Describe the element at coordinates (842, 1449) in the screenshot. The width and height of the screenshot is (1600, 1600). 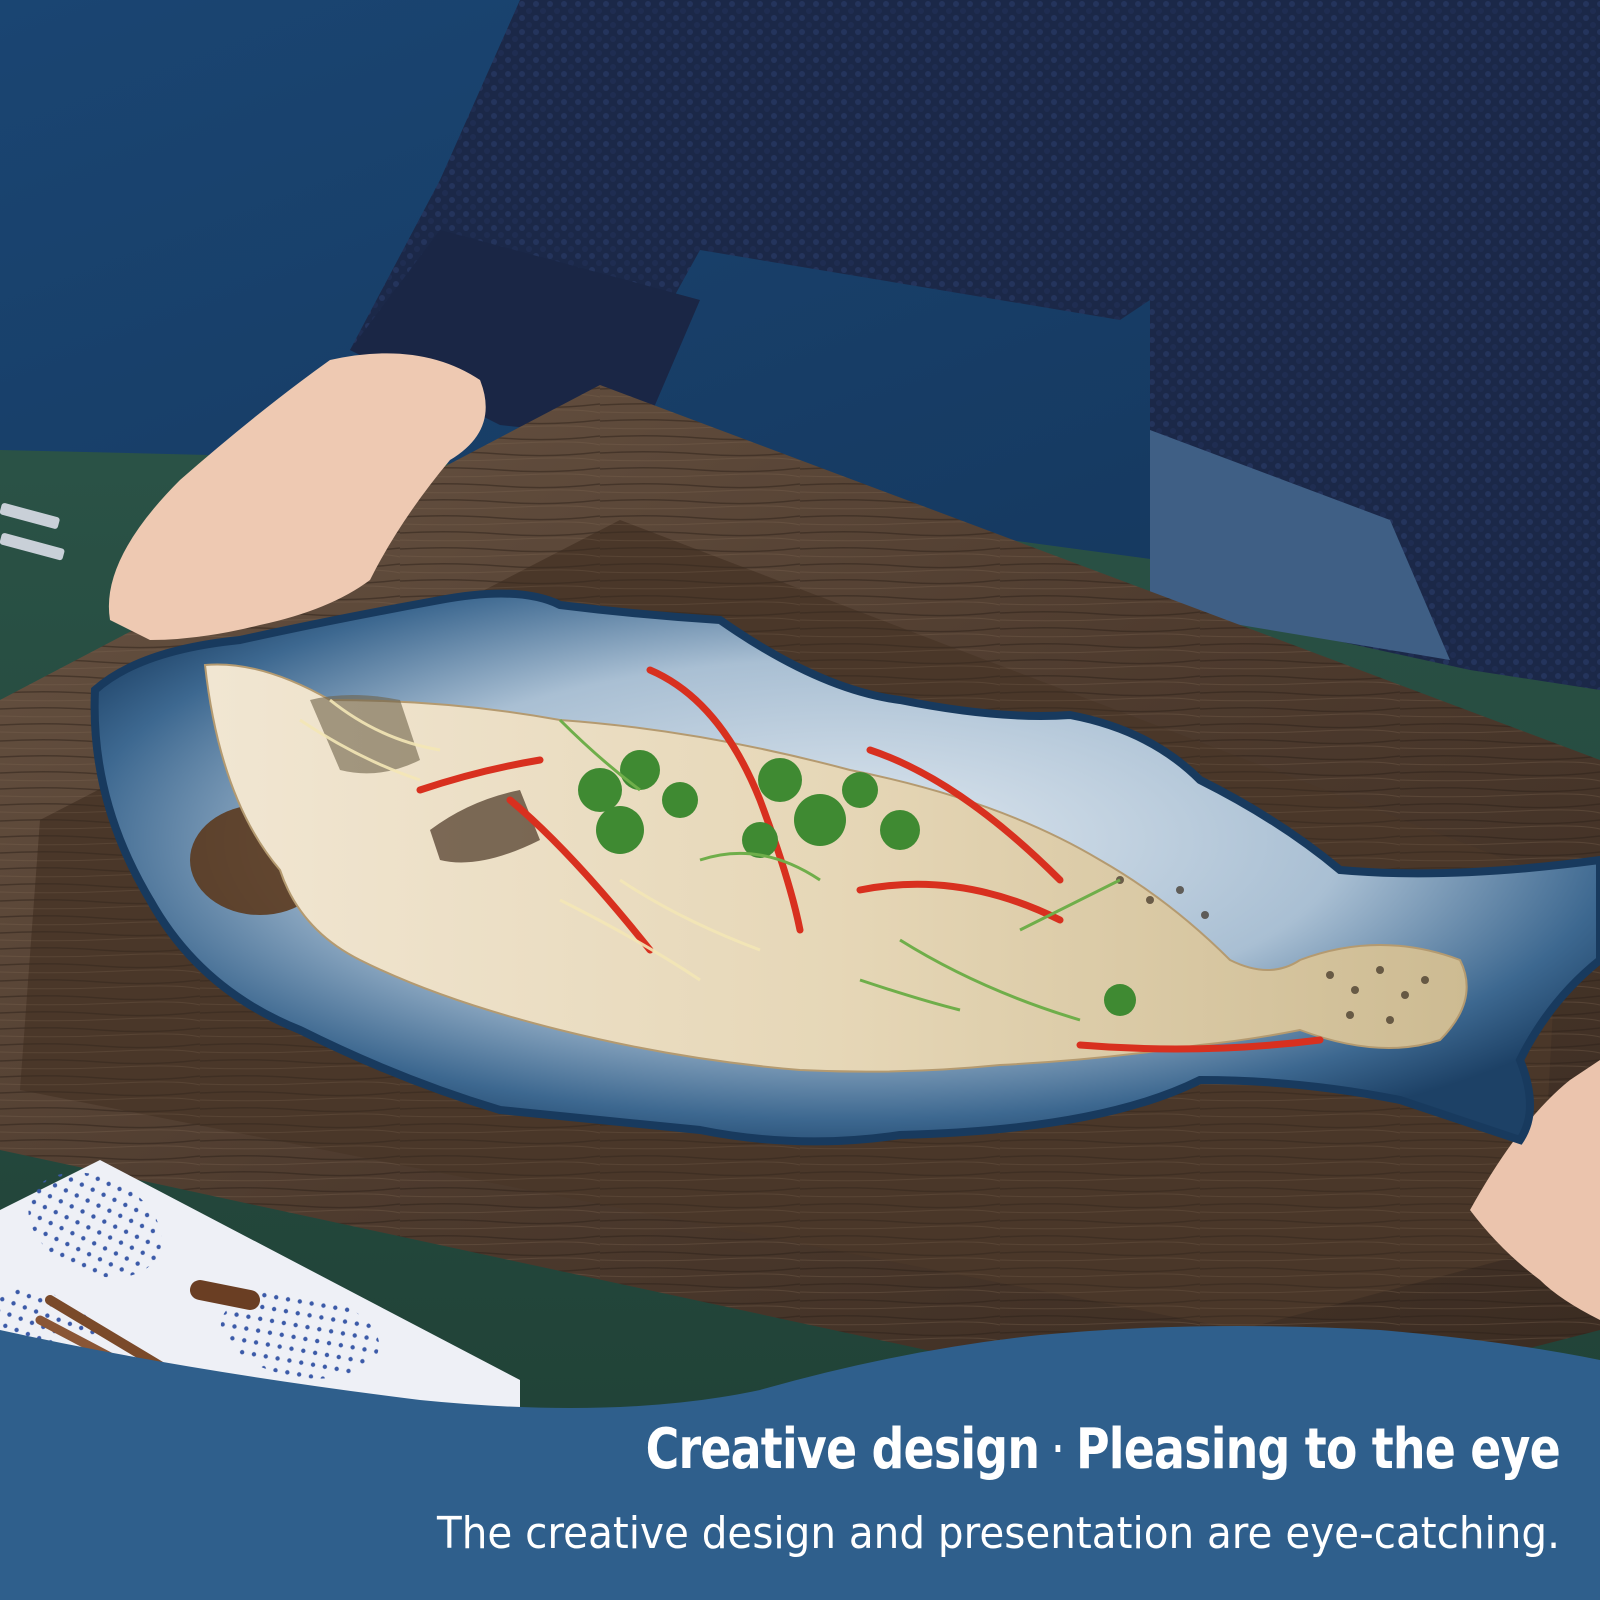
I see `headline-left: Creative design` at that location.